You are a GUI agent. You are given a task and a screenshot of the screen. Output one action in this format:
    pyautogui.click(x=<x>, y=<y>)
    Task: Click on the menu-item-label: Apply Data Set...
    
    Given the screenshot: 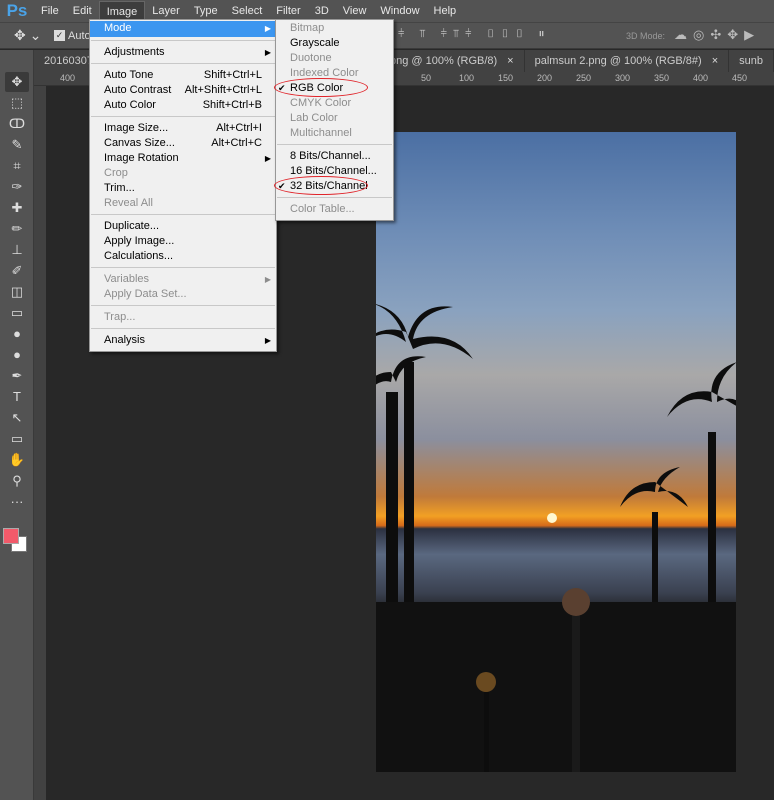 What is the action you would take?
    pyautogui.click(x=145, y=294)
    